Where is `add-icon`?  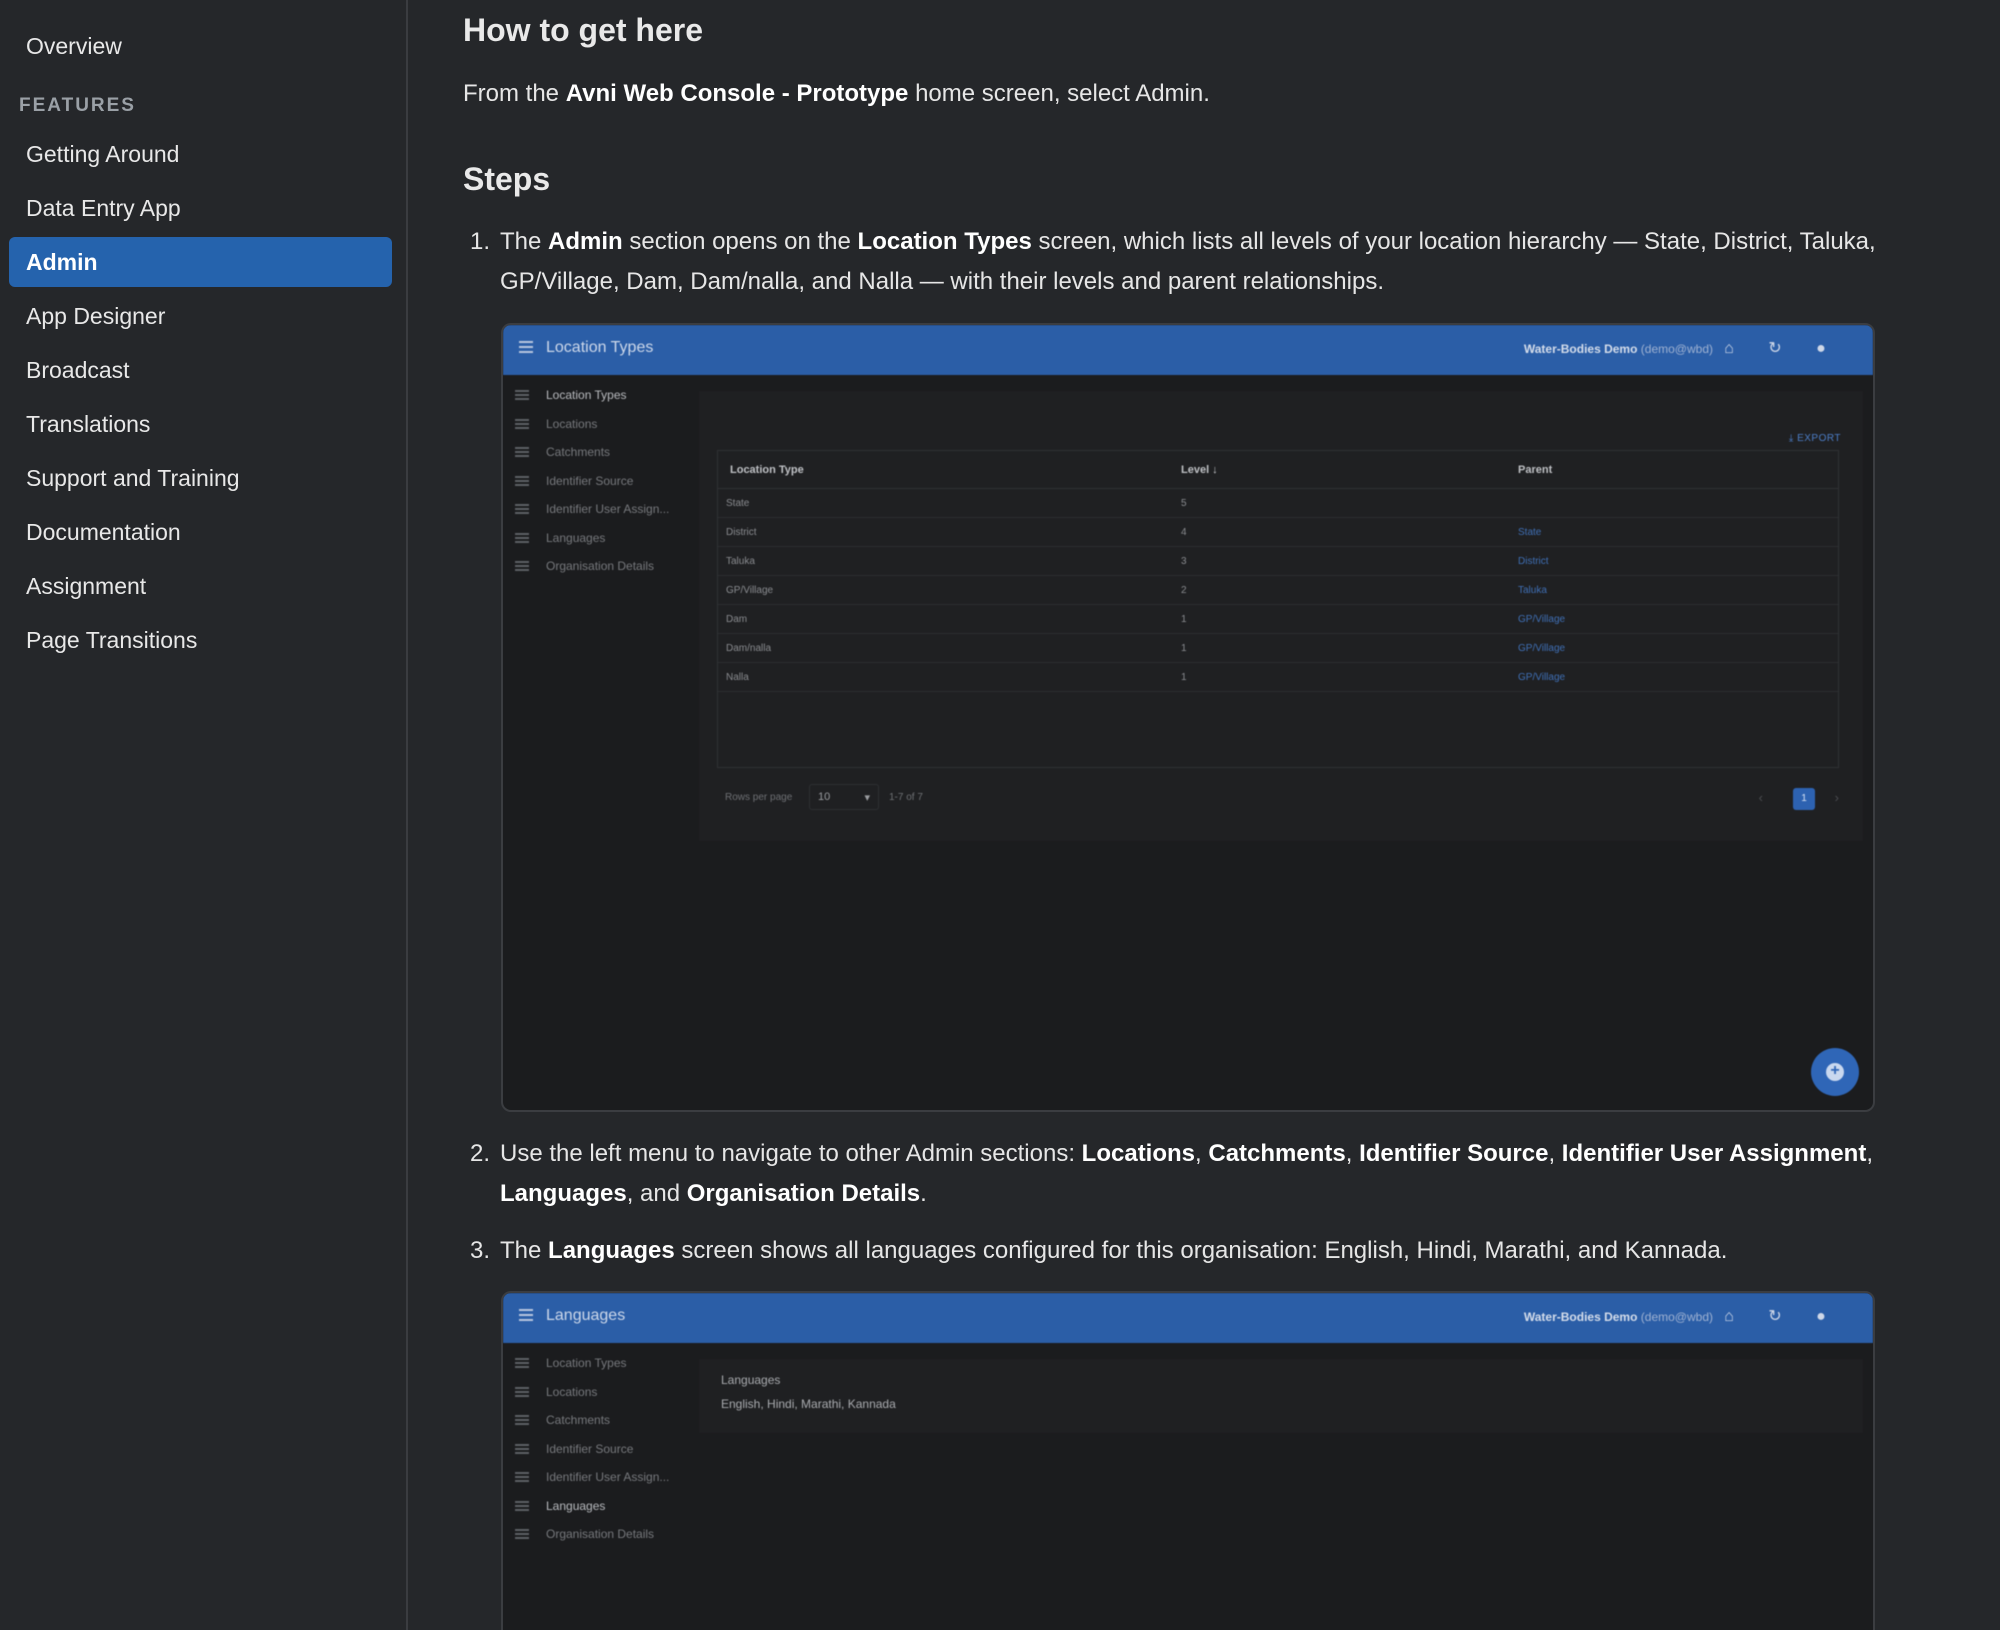 add-icon is located at coordinates (1835, 1072).